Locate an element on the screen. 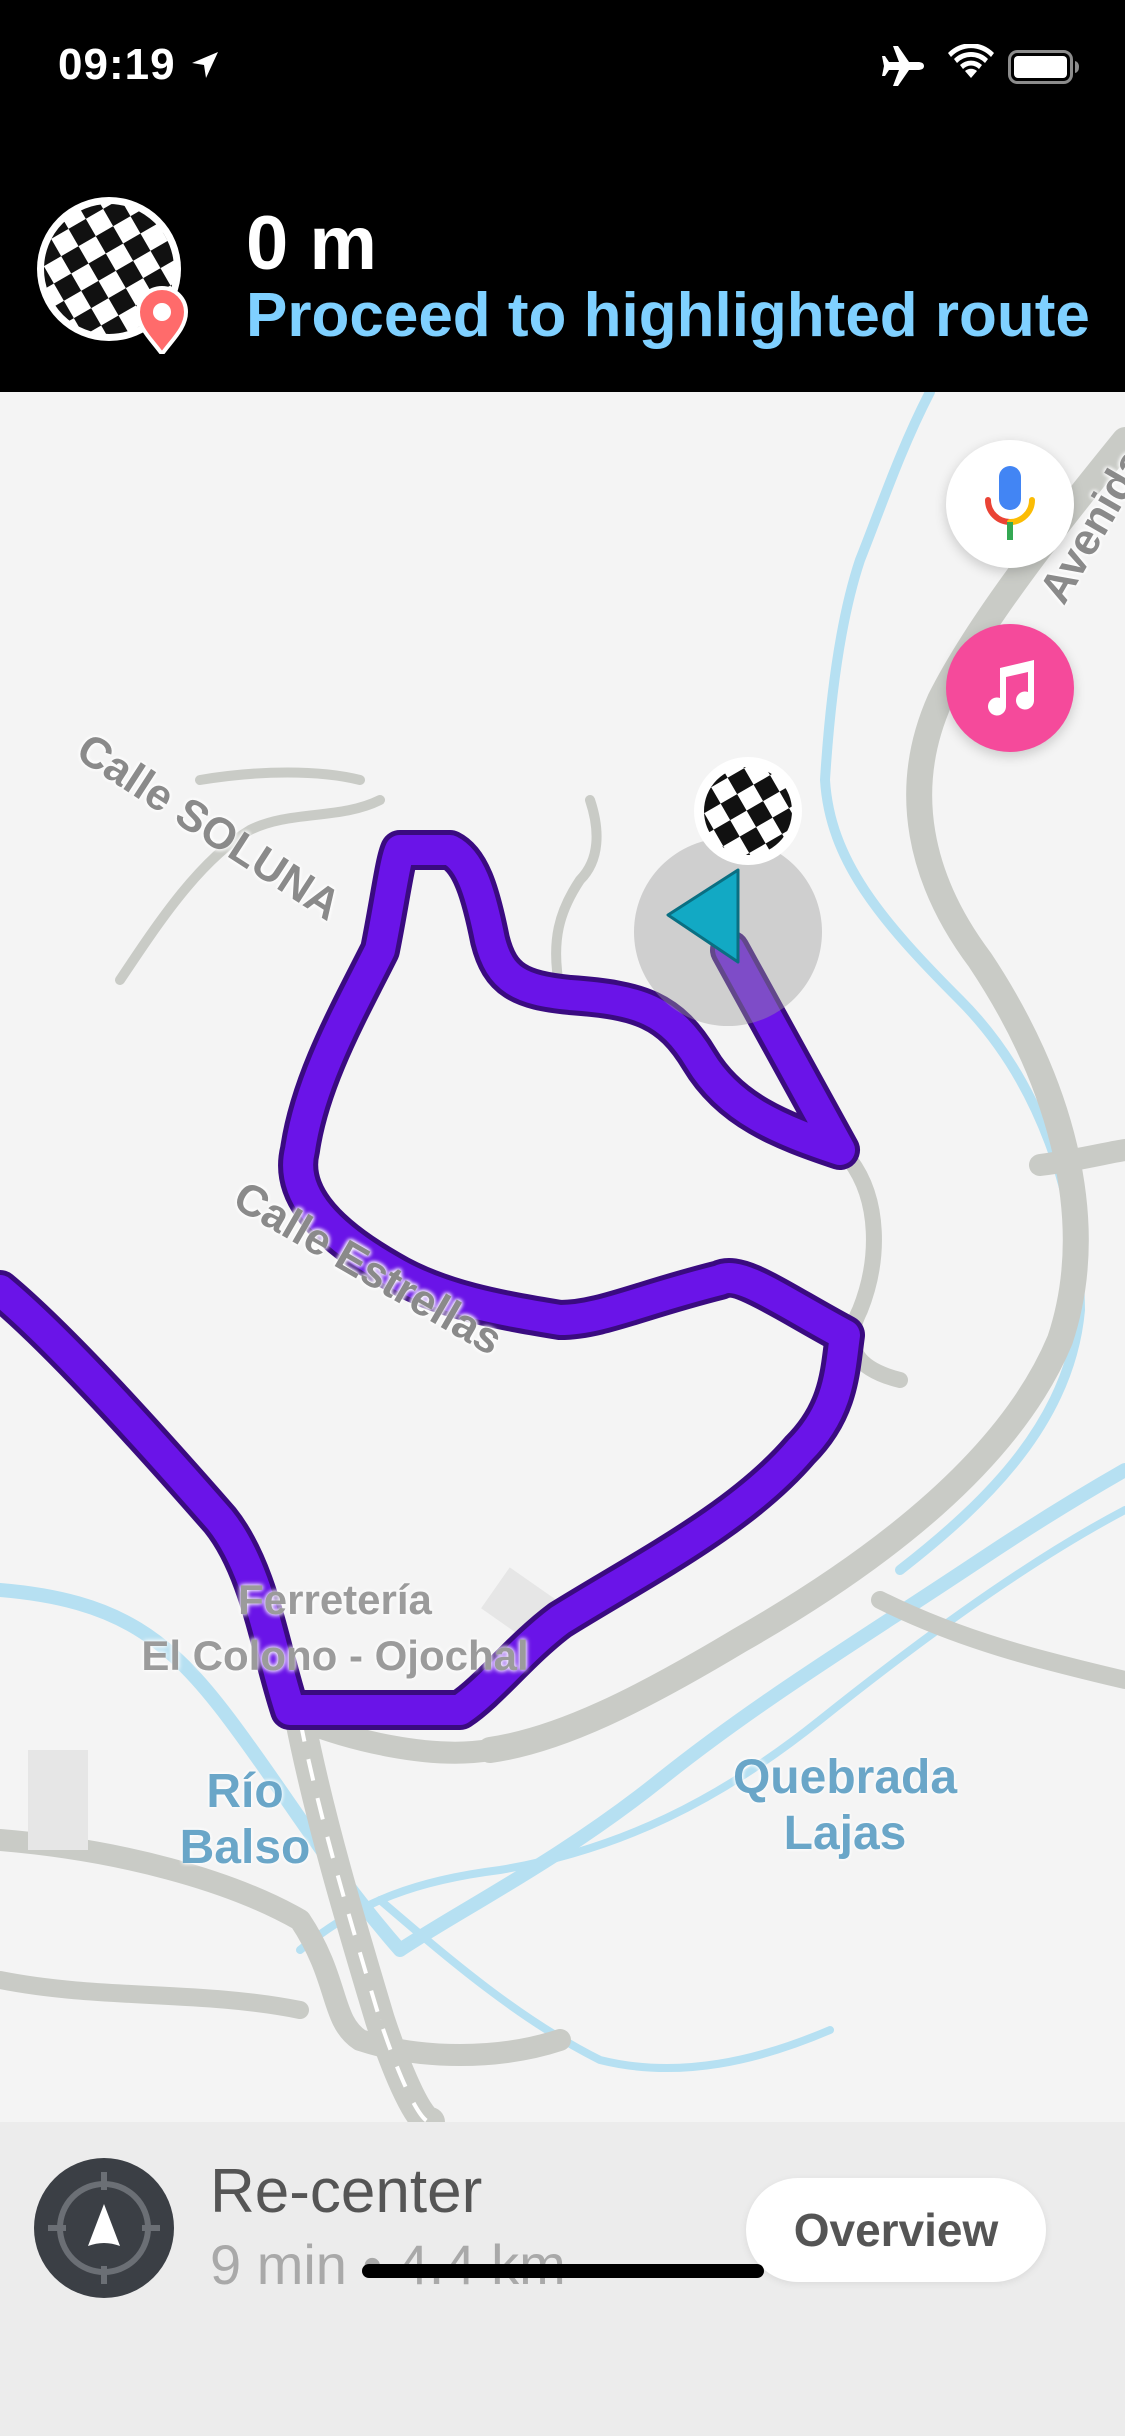 The image size is (1125, 2436). home-indicator is located at coordinates (563, 2271).